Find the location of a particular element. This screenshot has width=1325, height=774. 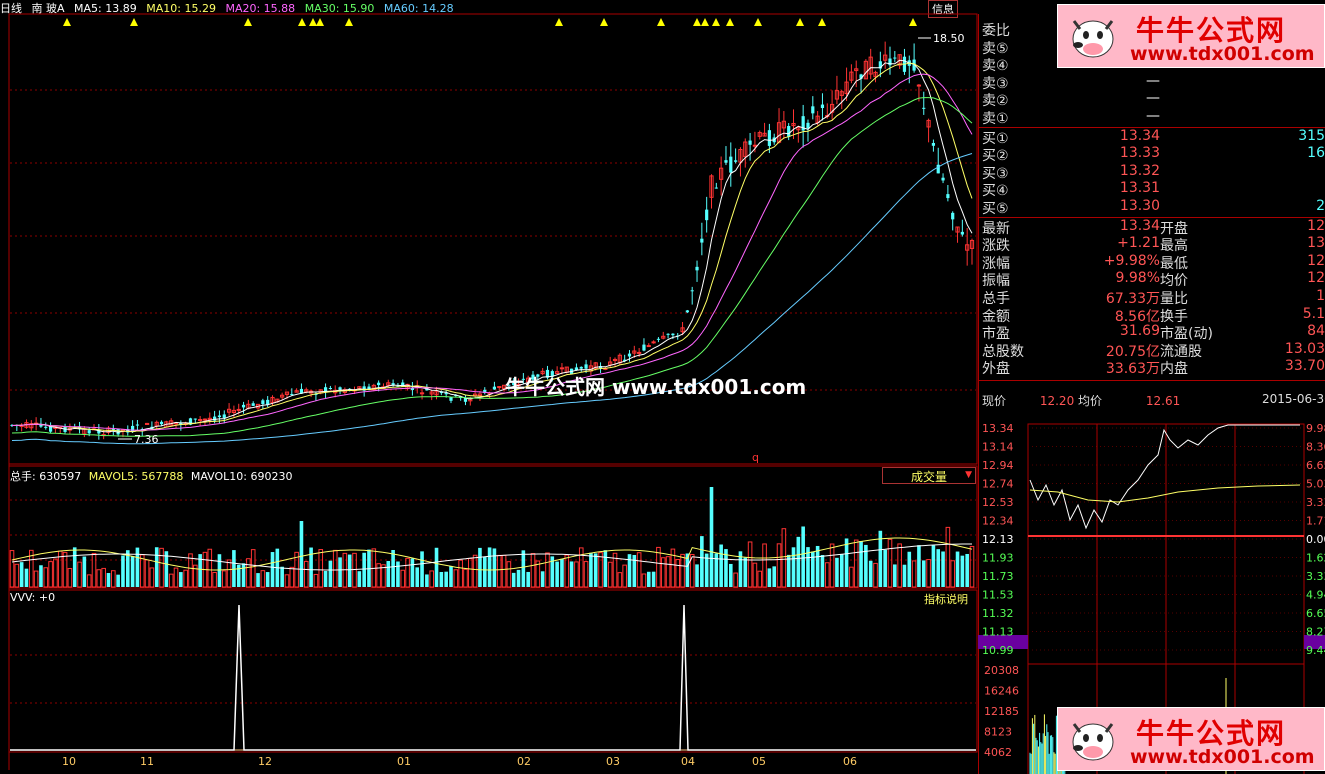

date-tick-label: 12 is located at coordinates (265, 761).